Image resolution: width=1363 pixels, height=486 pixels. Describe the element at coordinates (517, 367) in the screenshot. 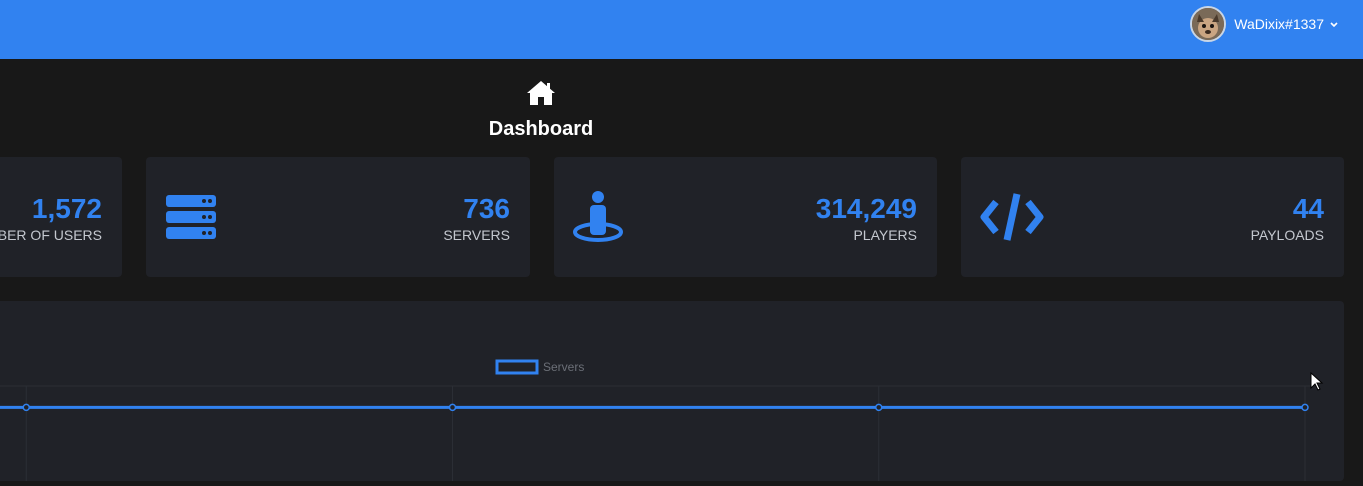

I see `legend-swatch` at that location.